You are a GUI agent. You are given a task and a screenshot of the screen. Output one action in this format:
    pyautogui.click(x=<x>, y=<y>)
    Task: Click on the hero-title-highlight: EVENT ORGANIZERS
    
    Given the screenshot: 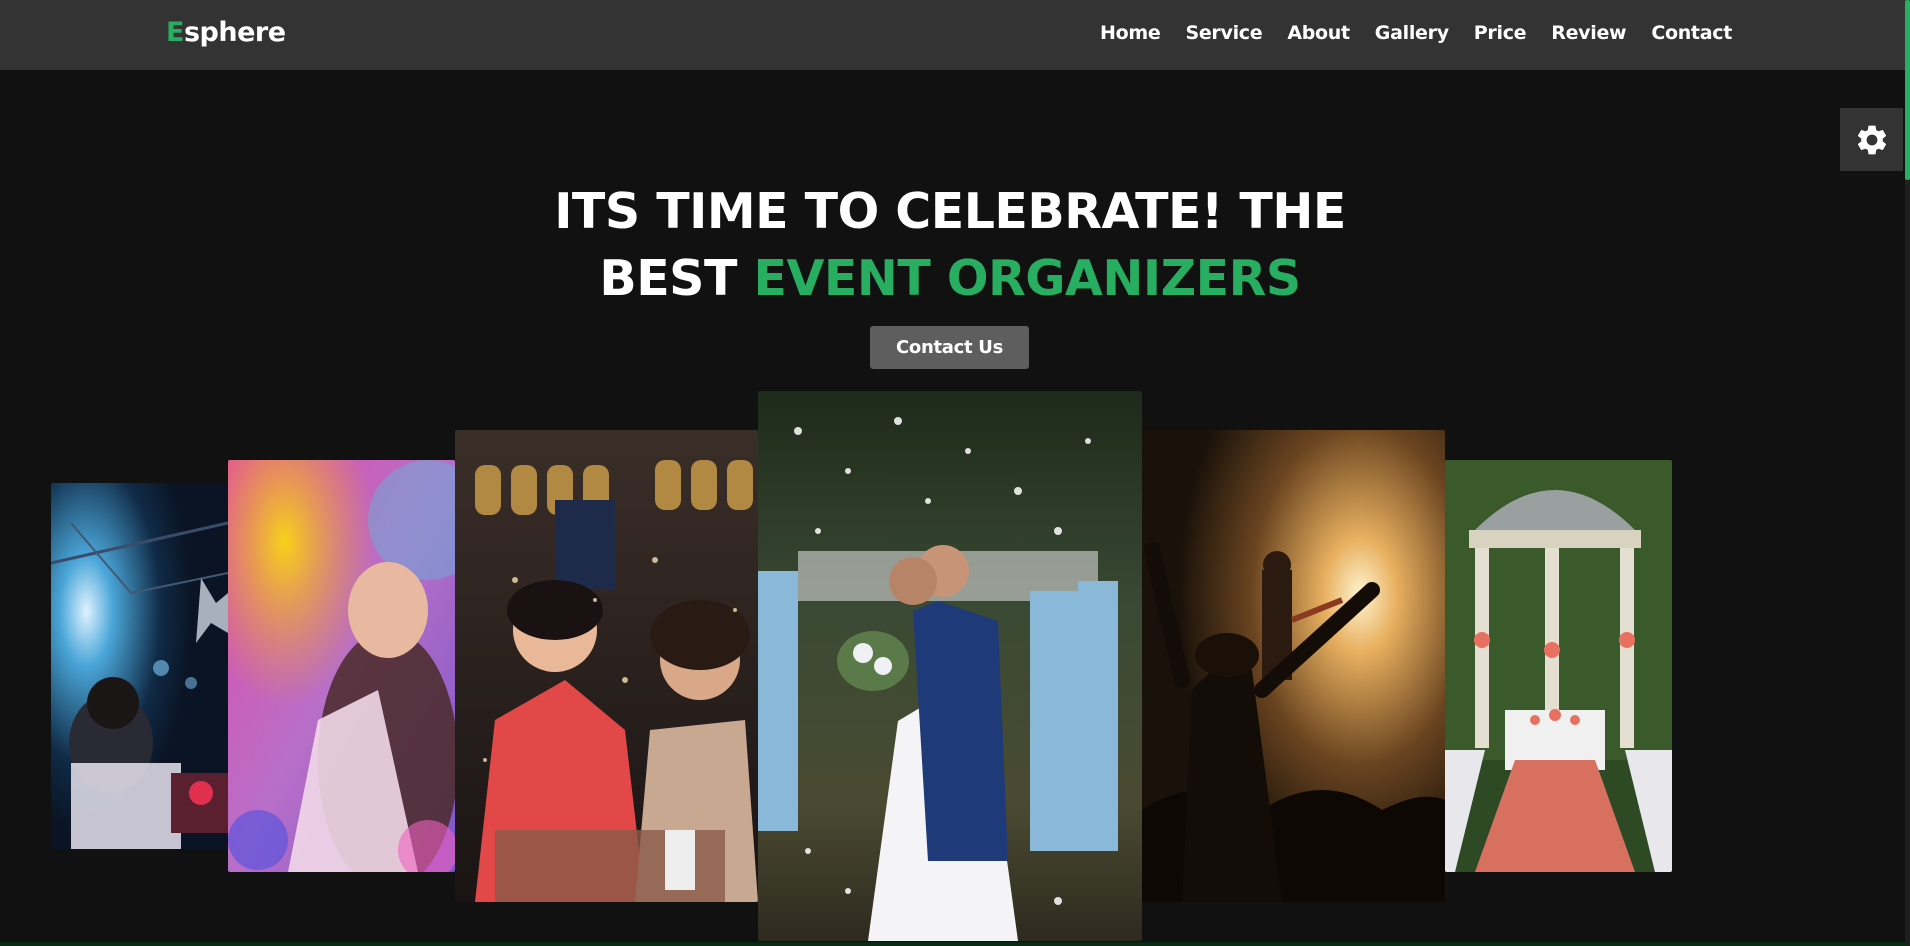 What is the action you would take?
    pyautogui.click(x=1027, y=278)
    